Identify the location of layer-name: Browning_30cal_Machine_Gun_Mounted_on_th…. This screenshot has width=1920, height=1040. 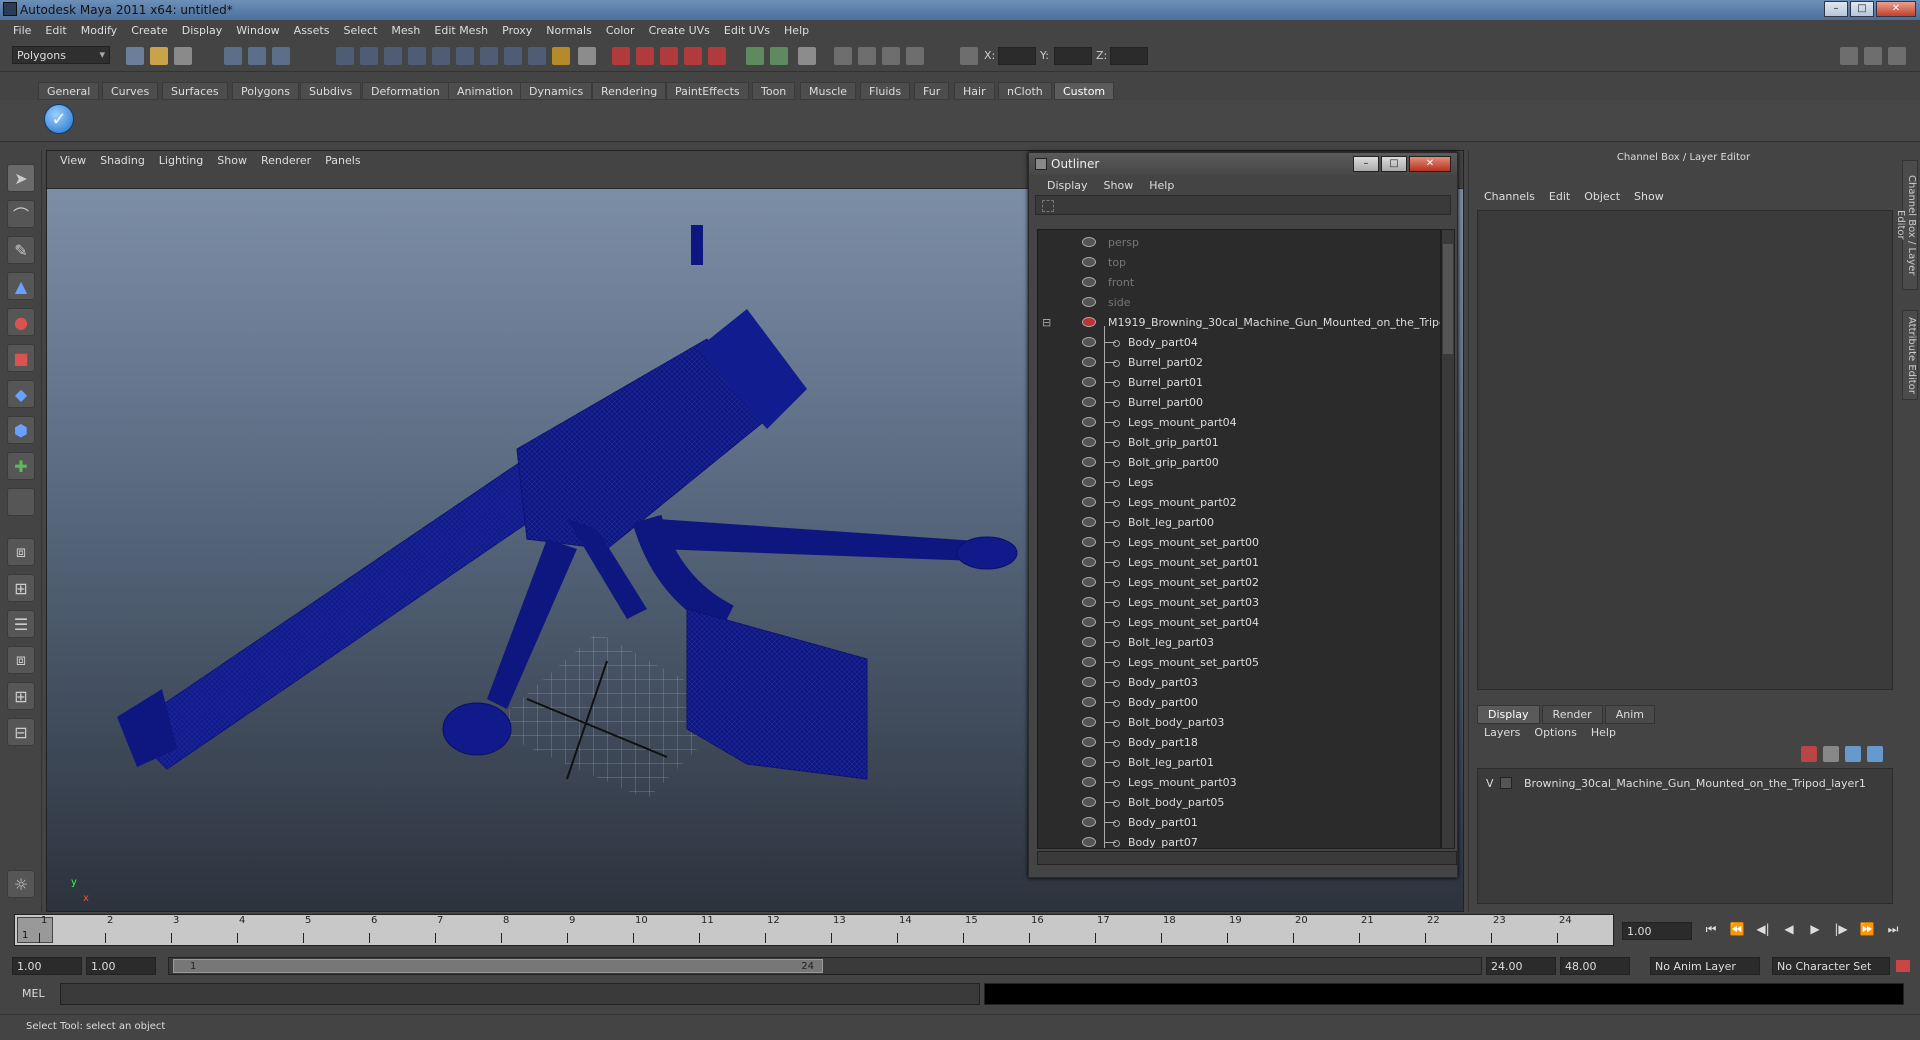
(1695, 783).